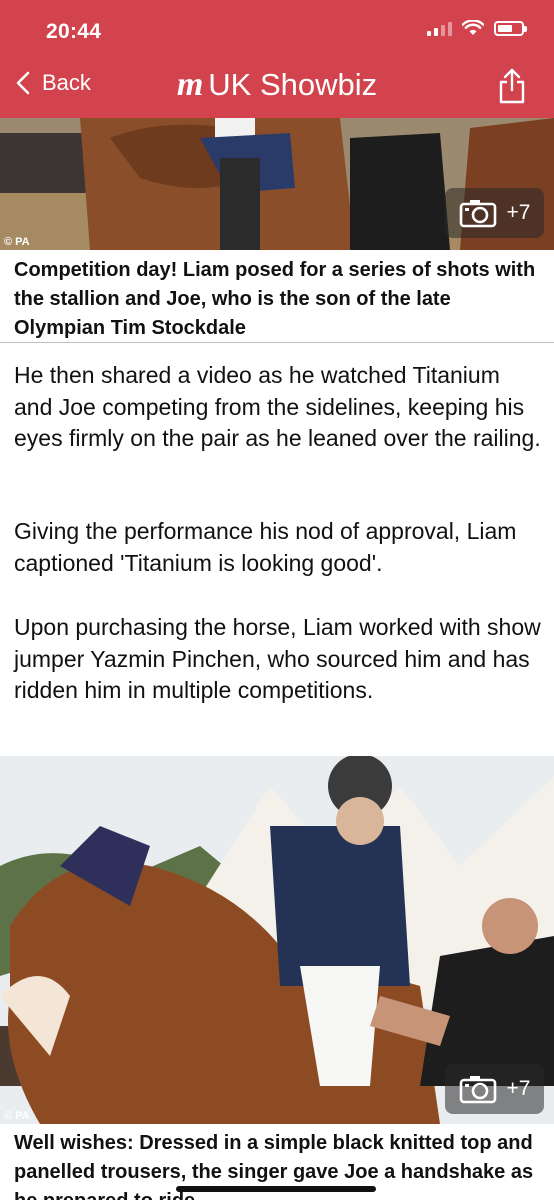 The width and height of the screenshot is (554, 1200). Describe the element at coordinates (276, 1189) in the screenshot. I see `home-indicator` at that location.